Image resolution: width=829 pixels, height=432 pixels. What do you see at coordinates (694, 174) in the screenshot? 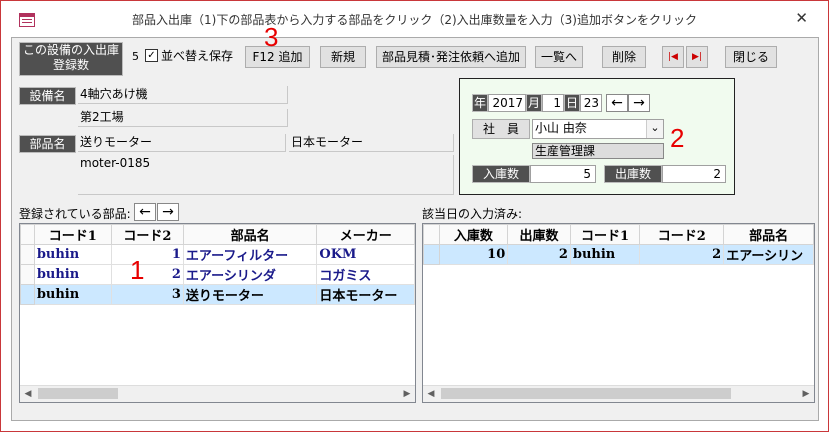
I see `out-qty-field: 2` at bounding box center [694, 174].